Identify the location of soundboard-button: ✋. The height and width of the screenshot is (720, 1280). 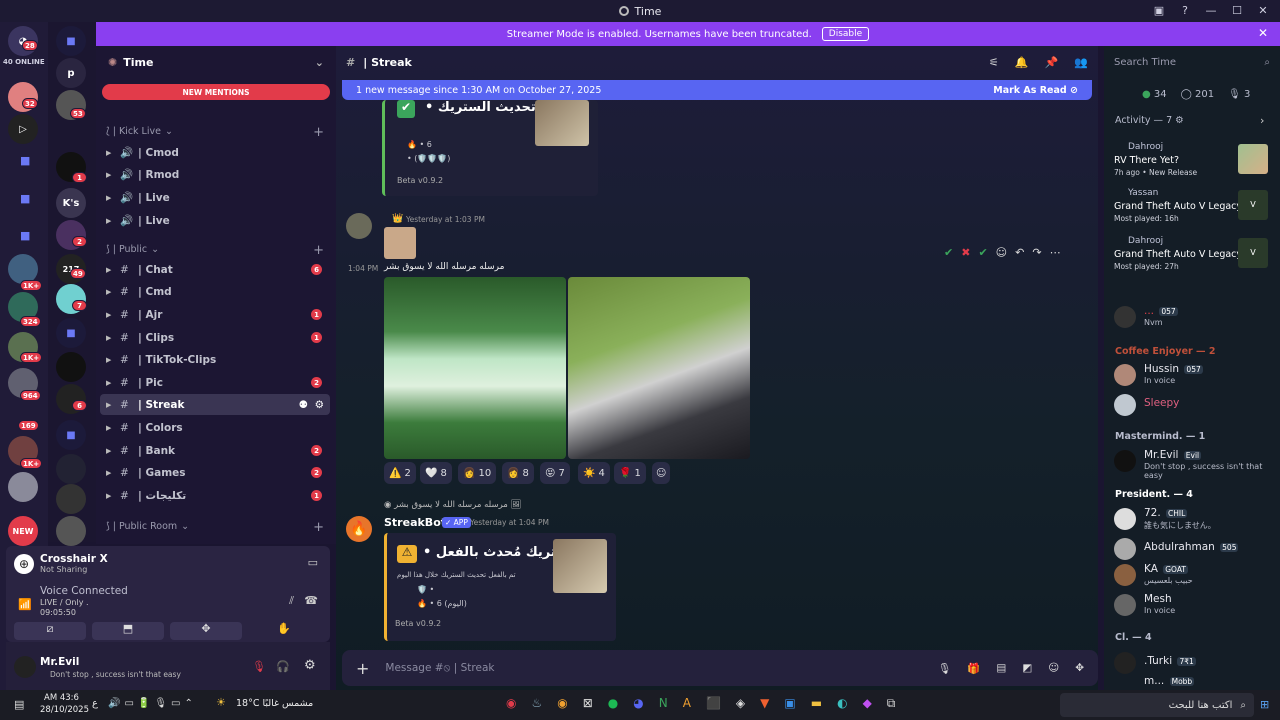
(284, 631).